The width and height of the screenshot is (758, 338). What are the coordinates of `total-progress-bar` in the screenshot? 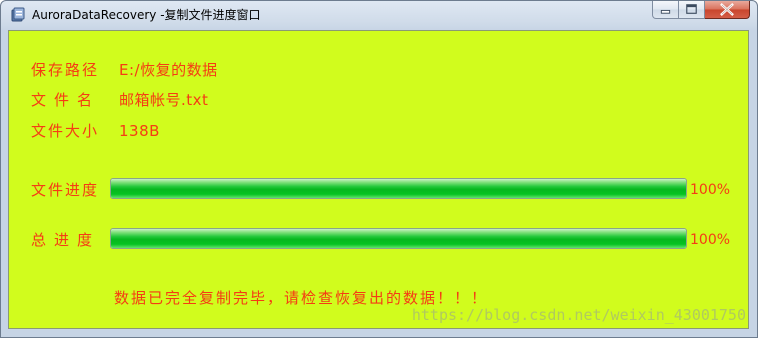 It's located at (398, 238).